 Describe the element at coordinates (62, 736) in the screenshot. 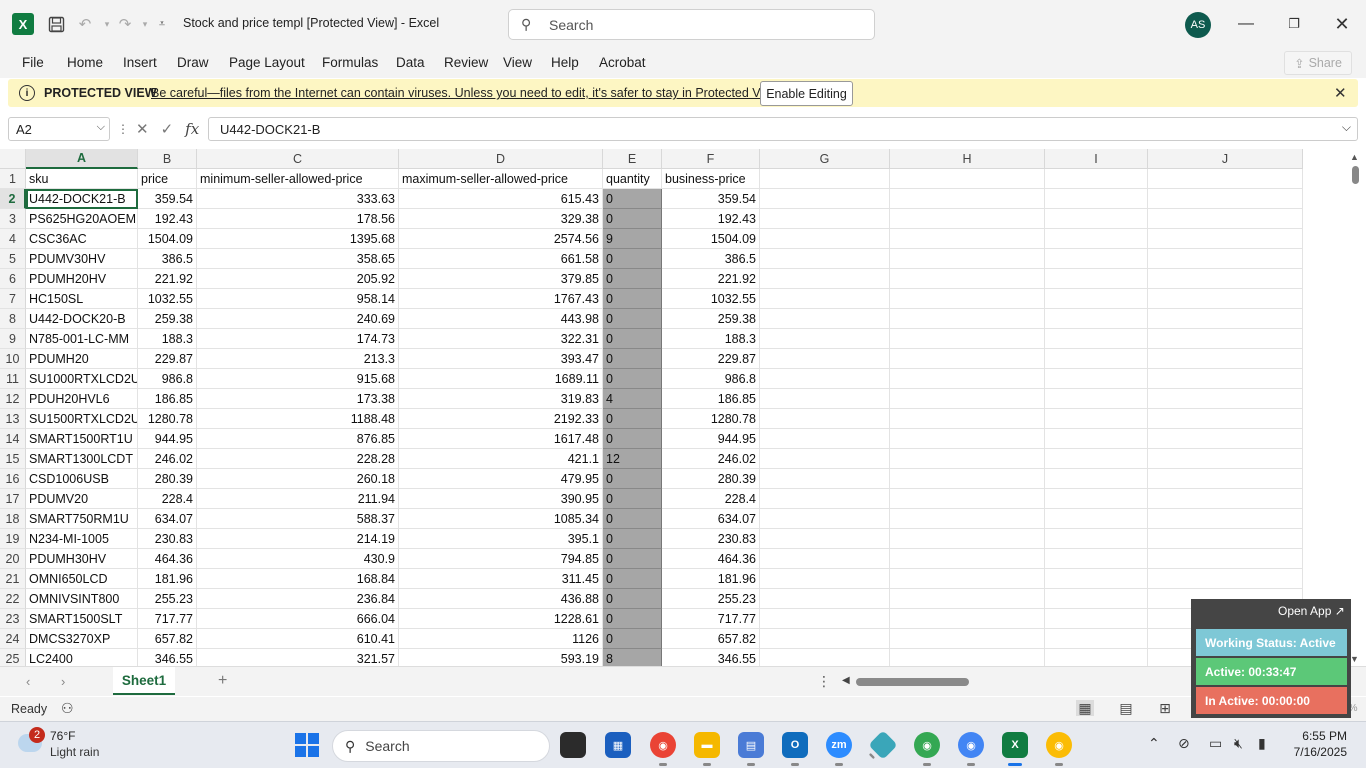

I see `weather-temperature: 76°F` at that location.